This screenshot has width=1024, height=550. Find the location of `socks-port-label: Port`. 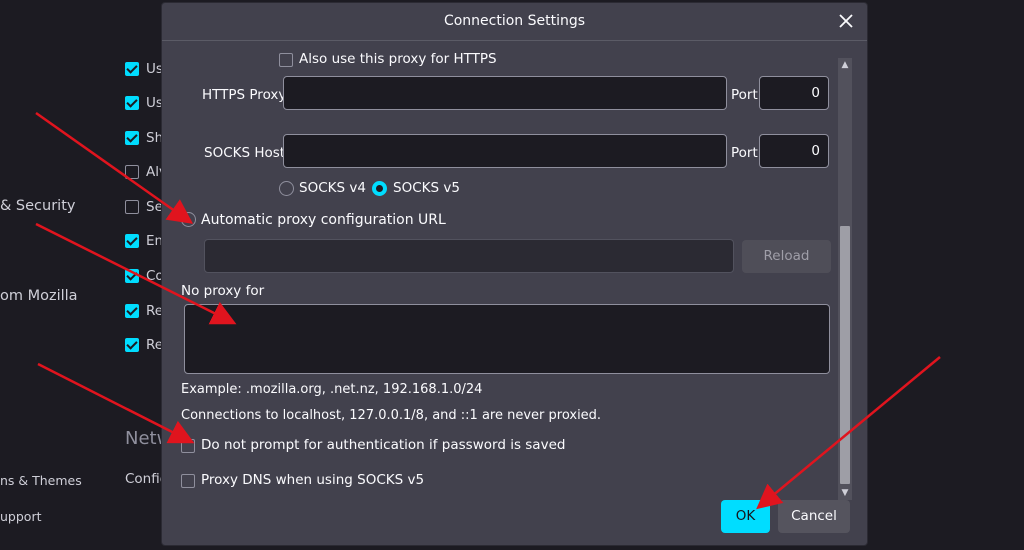

socks-port-label: Port is located at coordinates (744, 153).